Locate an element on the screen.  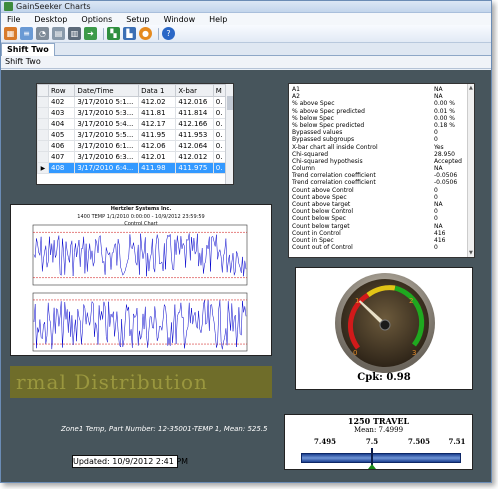
menu-desktop: Desktop is located at coordinates (50, 19).